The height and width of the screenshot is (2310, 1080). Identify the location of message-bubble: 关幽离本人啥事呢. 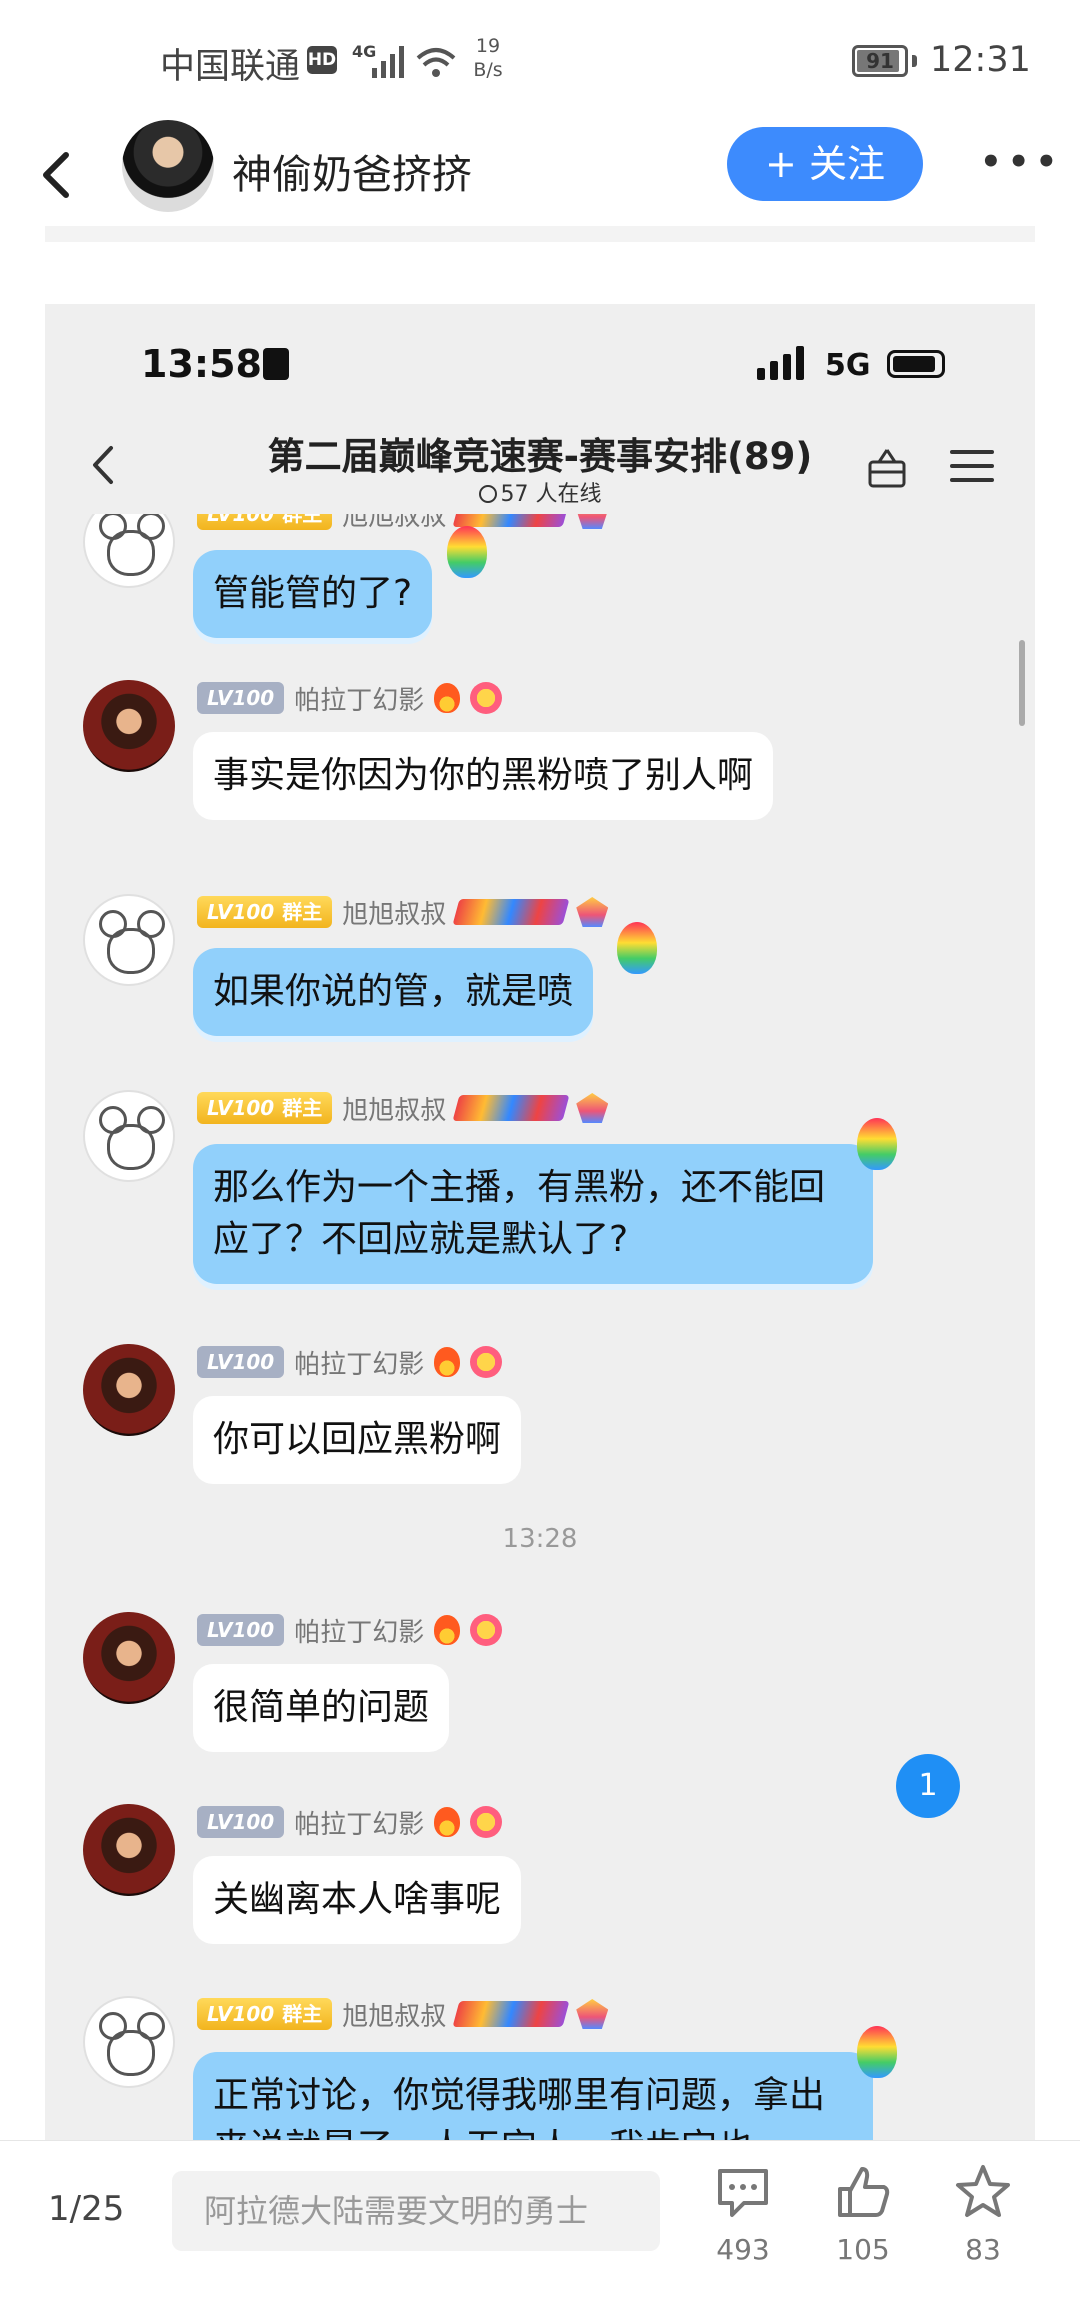
(357, 1900).